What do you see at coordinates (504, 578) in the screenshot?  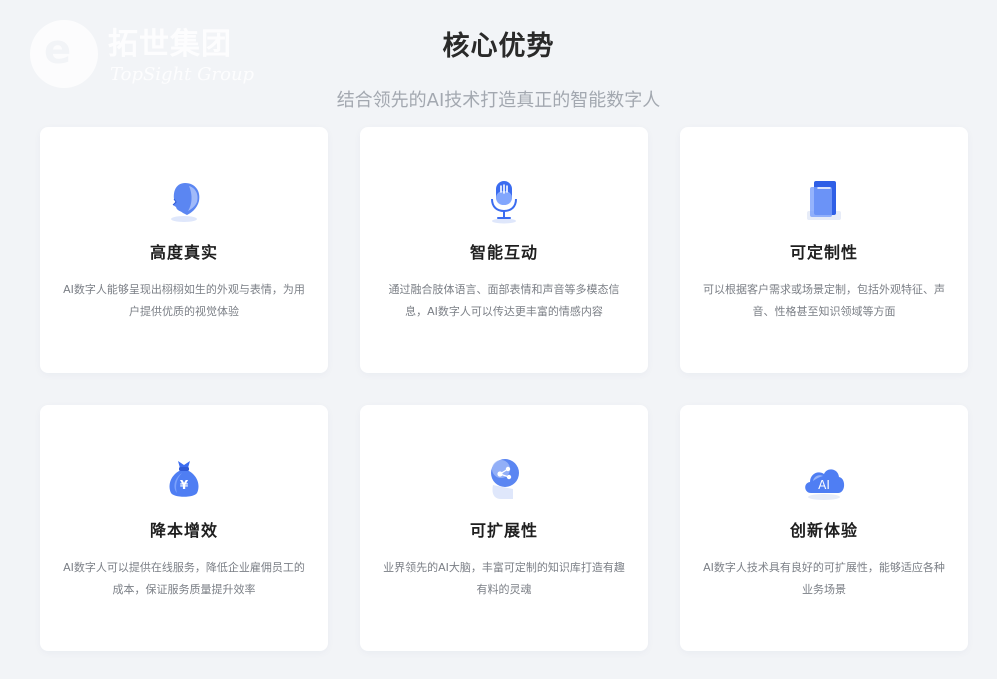 I see `card-description: 业界领先的AI大脑，丰富可定制的知识库打造有趣有料的灵魂` at bounding box center [504, 578].